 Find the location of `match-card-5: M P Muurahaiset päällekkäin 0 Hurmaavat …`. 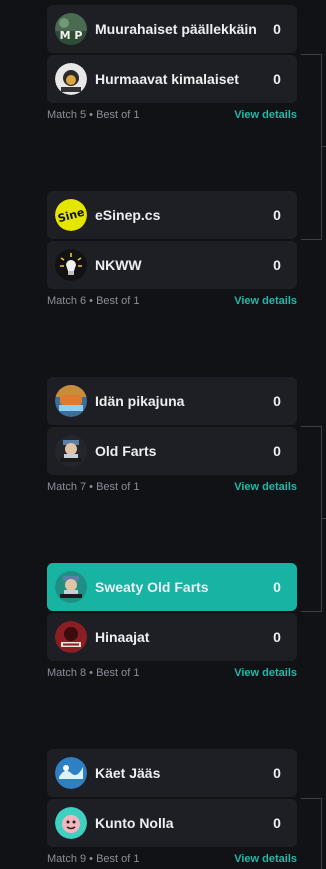

match-card-5: M P Muurahaiset päällekkäin 0 Hurmaavat … is located at coordinates (172, 63).